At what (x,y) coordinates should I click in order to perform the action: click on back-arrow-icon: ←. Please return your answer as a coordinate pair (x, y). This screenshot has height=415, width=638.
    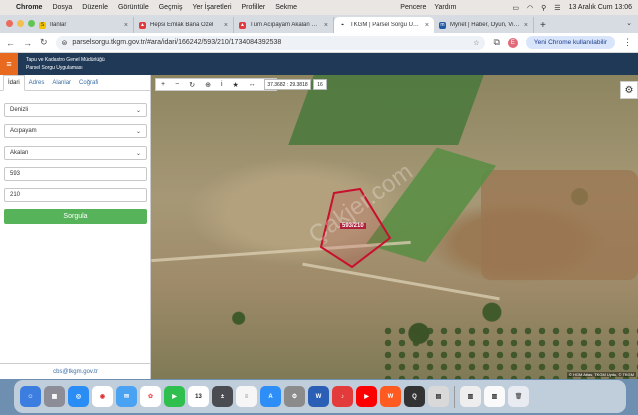
    Looking at the image, I should click on (10, 43).